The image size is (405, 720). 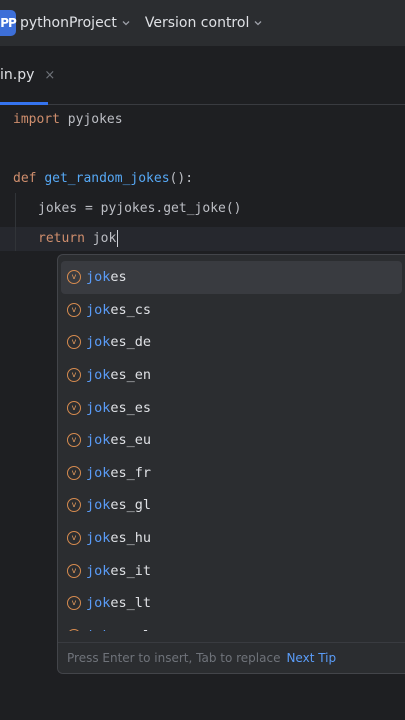 What do you see at coordinates (231, 277) in the screenshot?
I see `completion-item: v jokes` at bounding box center [231, 277].